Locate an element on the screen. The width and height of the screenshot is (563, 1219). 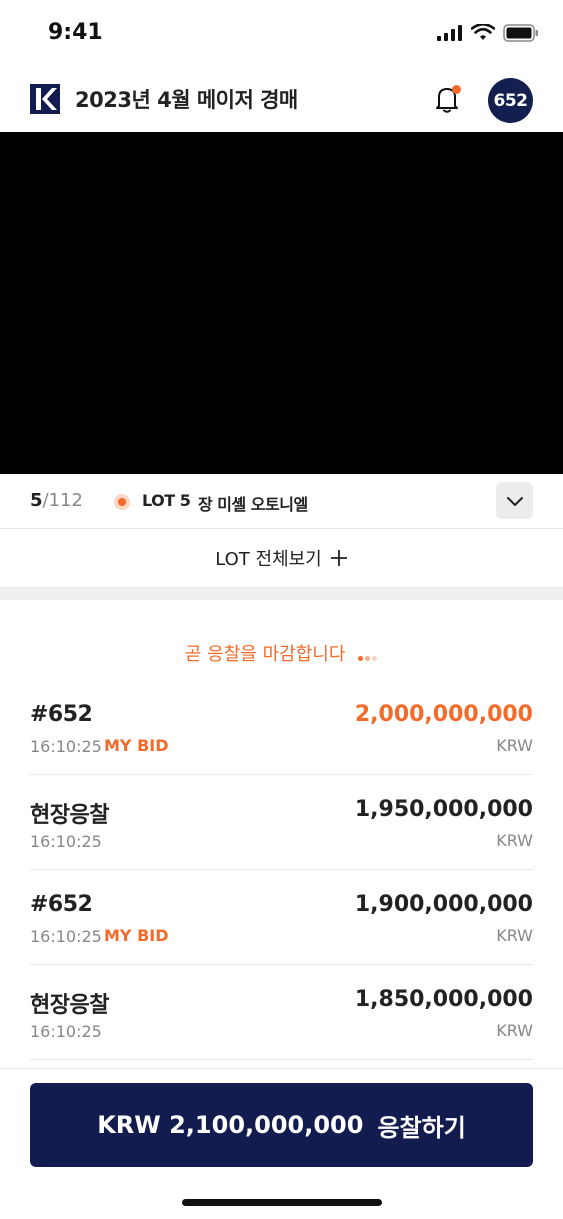
lot-total-count: /112 is located at coordinates (62, 500).